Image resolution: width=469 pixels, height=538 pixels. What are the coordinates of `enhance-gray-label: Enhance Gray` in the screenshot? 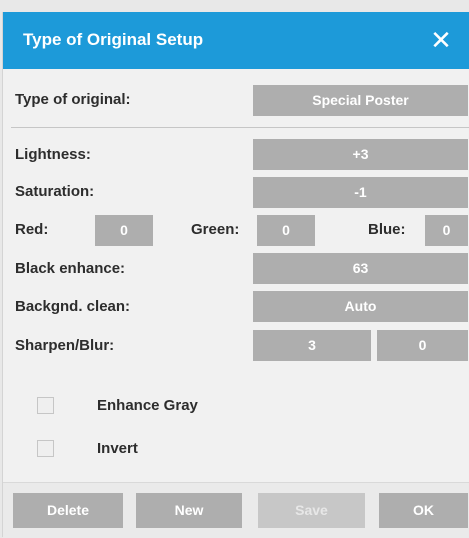 It's located at (147, 405).